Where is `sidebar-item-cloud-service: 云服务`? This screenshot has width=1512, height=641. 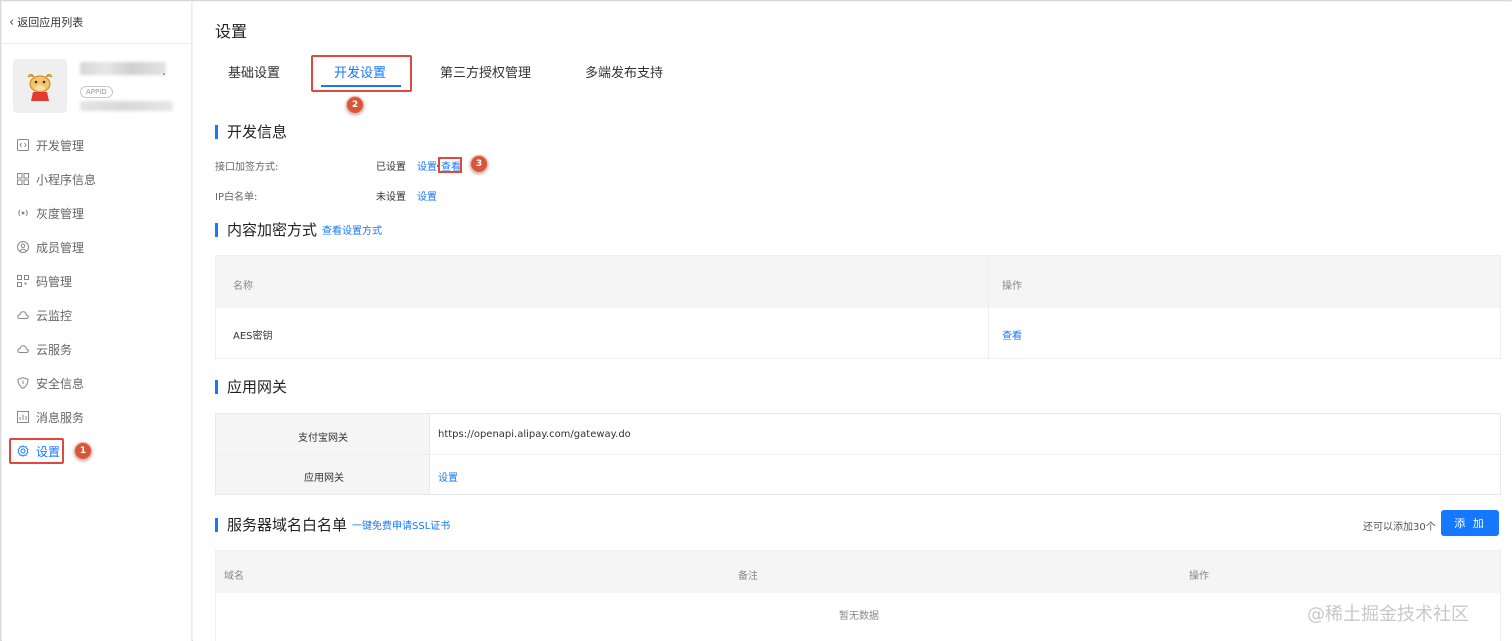 sidebar-item-cloud-service: 云服务 is located at coordinates (44, 349).